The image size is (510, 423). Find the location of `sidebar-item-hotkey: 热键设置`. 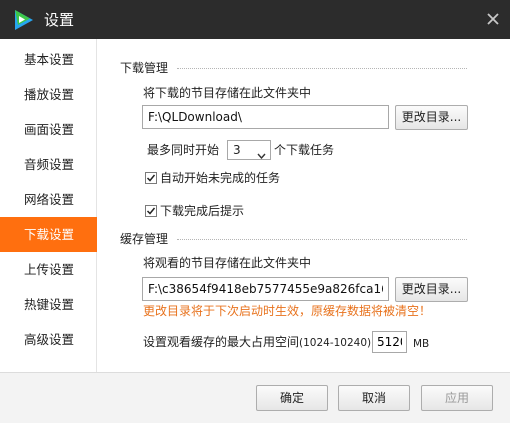

sidebar-item-hotkey: 热键设置 is located at coordinates (48, 304).